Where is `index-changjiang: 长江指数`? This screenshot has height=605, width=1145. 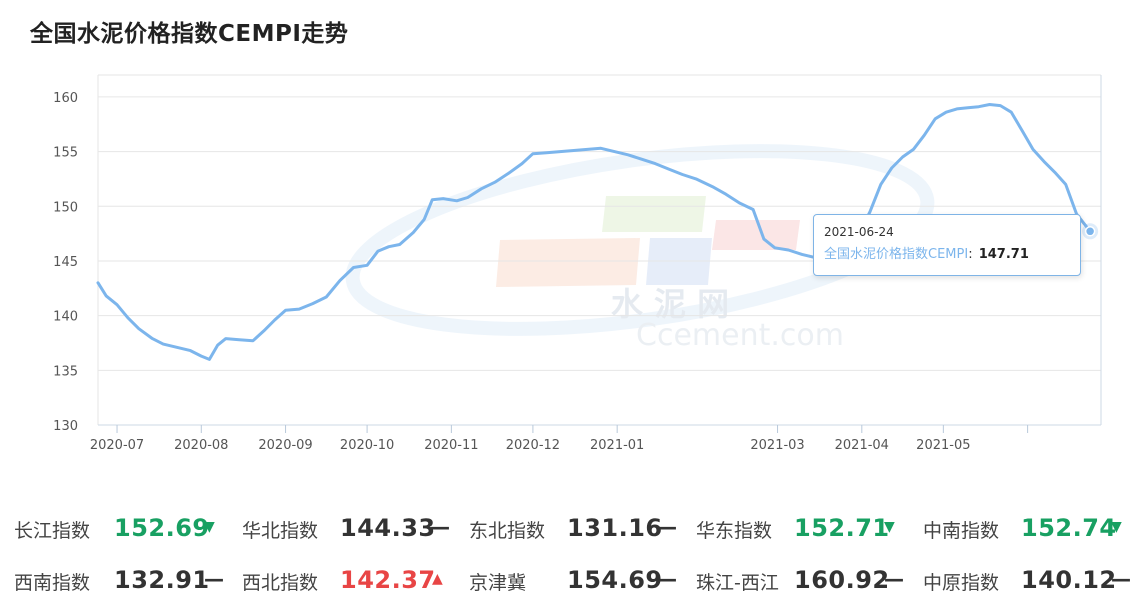 index-changjiang: 长江指数 is located at coordinates (52, 529).